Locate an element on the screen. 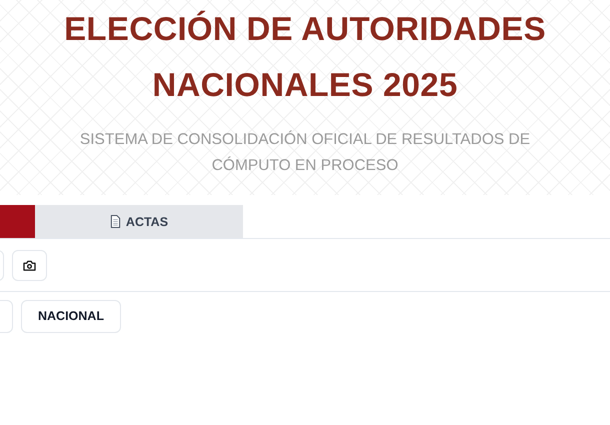 The width and height of the screenshot is (610, 425). scope-button: NACIONAL is located at coordinates (71, 316).